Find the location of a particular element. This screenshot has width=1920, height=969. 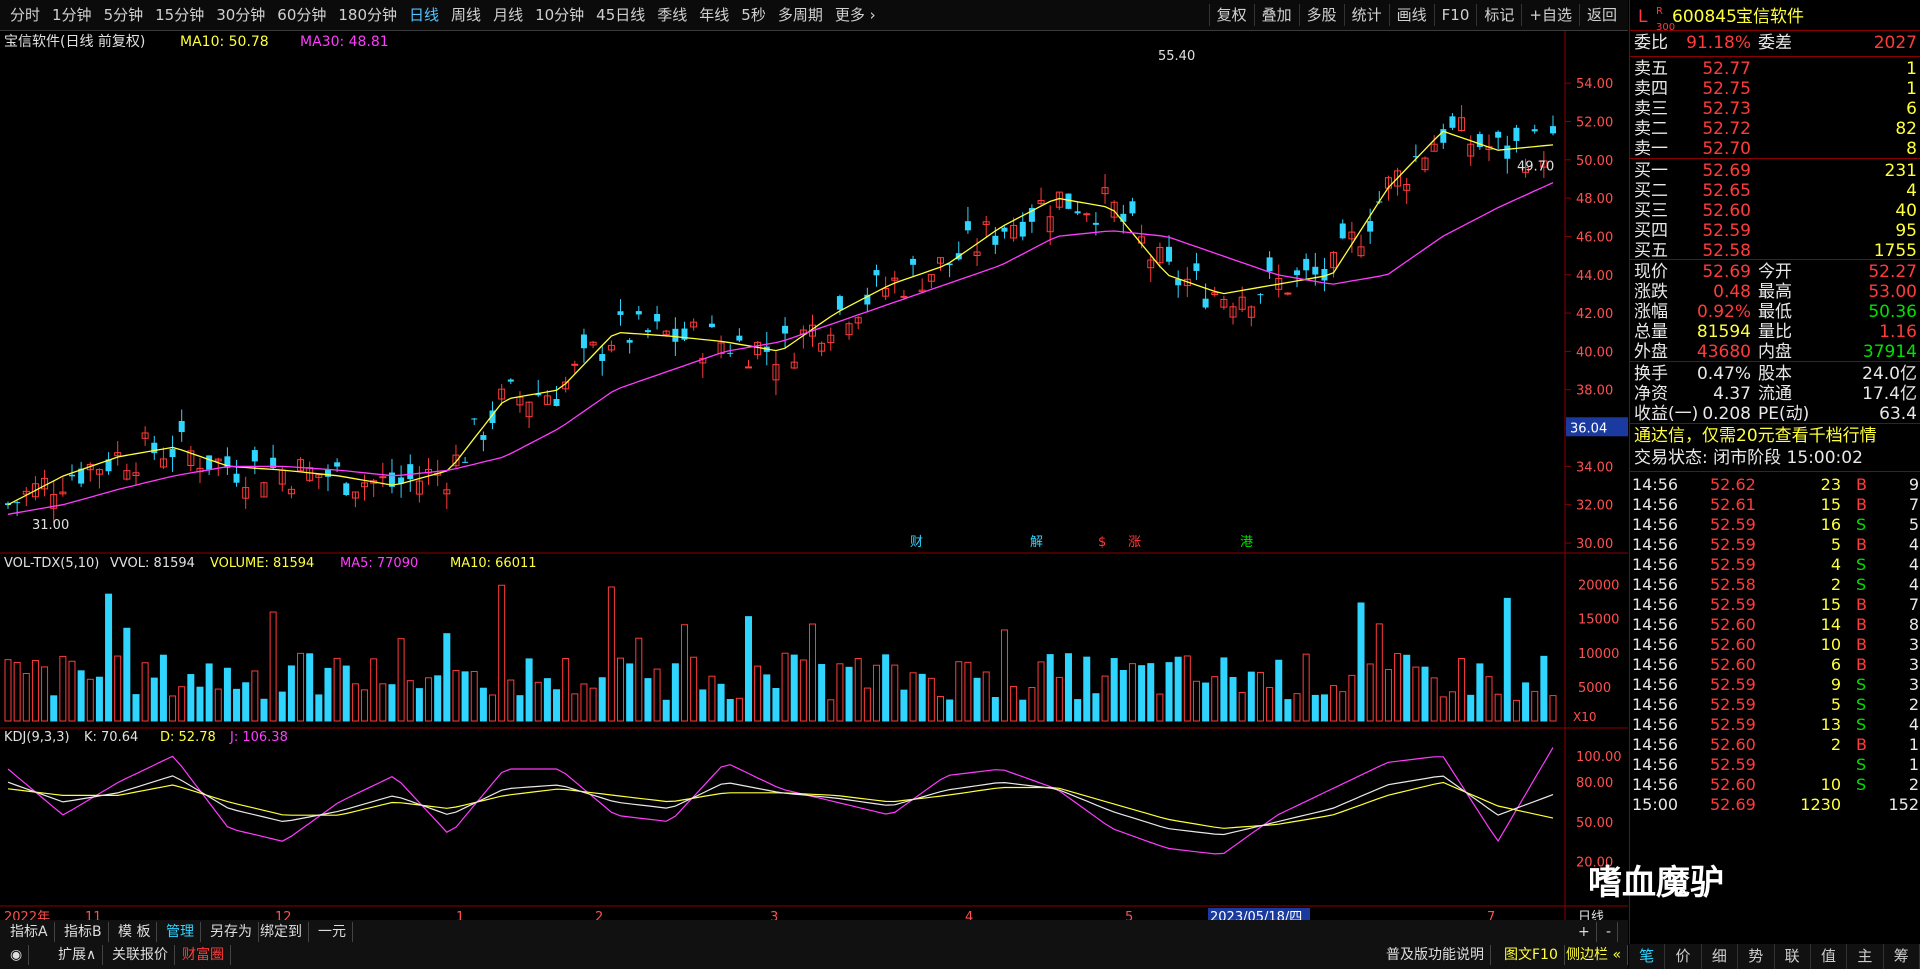

period-tab: 60分钟 is located at coordinates (301, 15).